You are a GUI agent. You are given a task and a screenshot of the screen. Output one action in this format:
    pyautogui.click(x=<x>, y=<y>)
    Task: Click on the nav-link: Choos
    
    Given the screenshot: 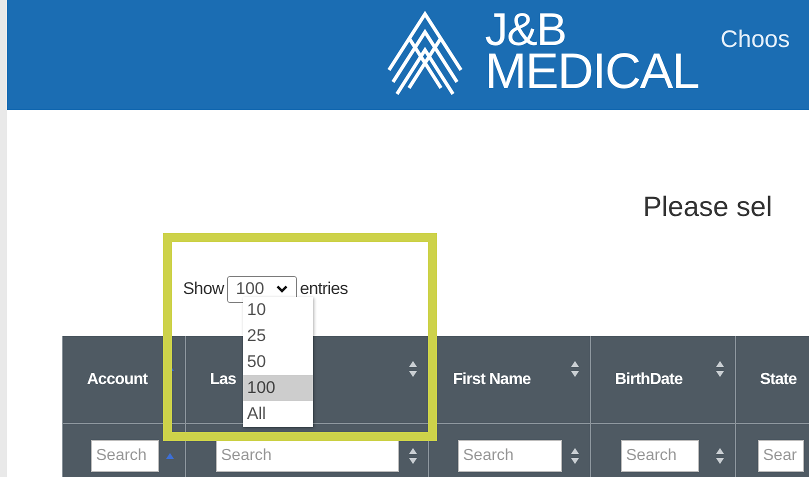 What is the action you would take?
    pyautogui.click(x=755, y=40)
    